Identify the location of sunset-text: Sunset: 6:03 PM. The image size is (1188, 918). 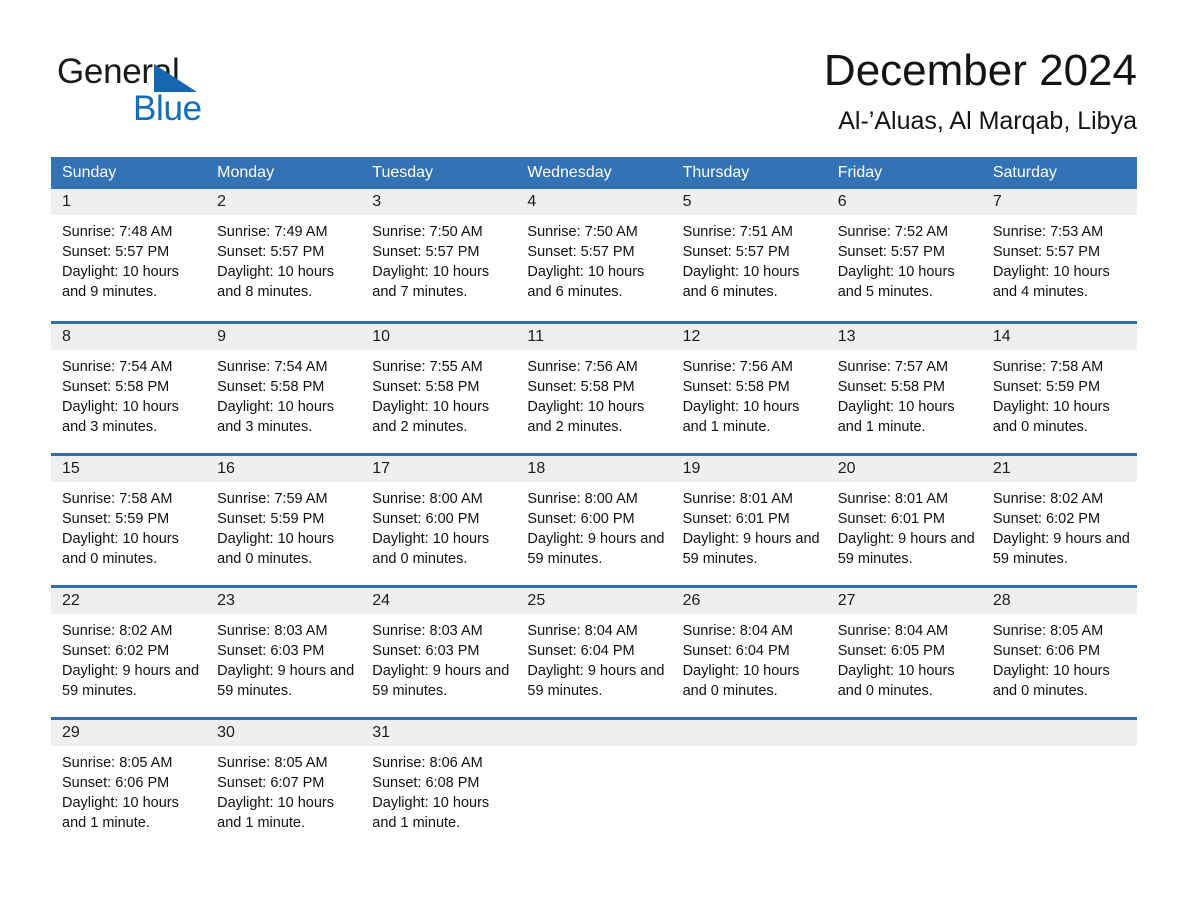
(271, 651).